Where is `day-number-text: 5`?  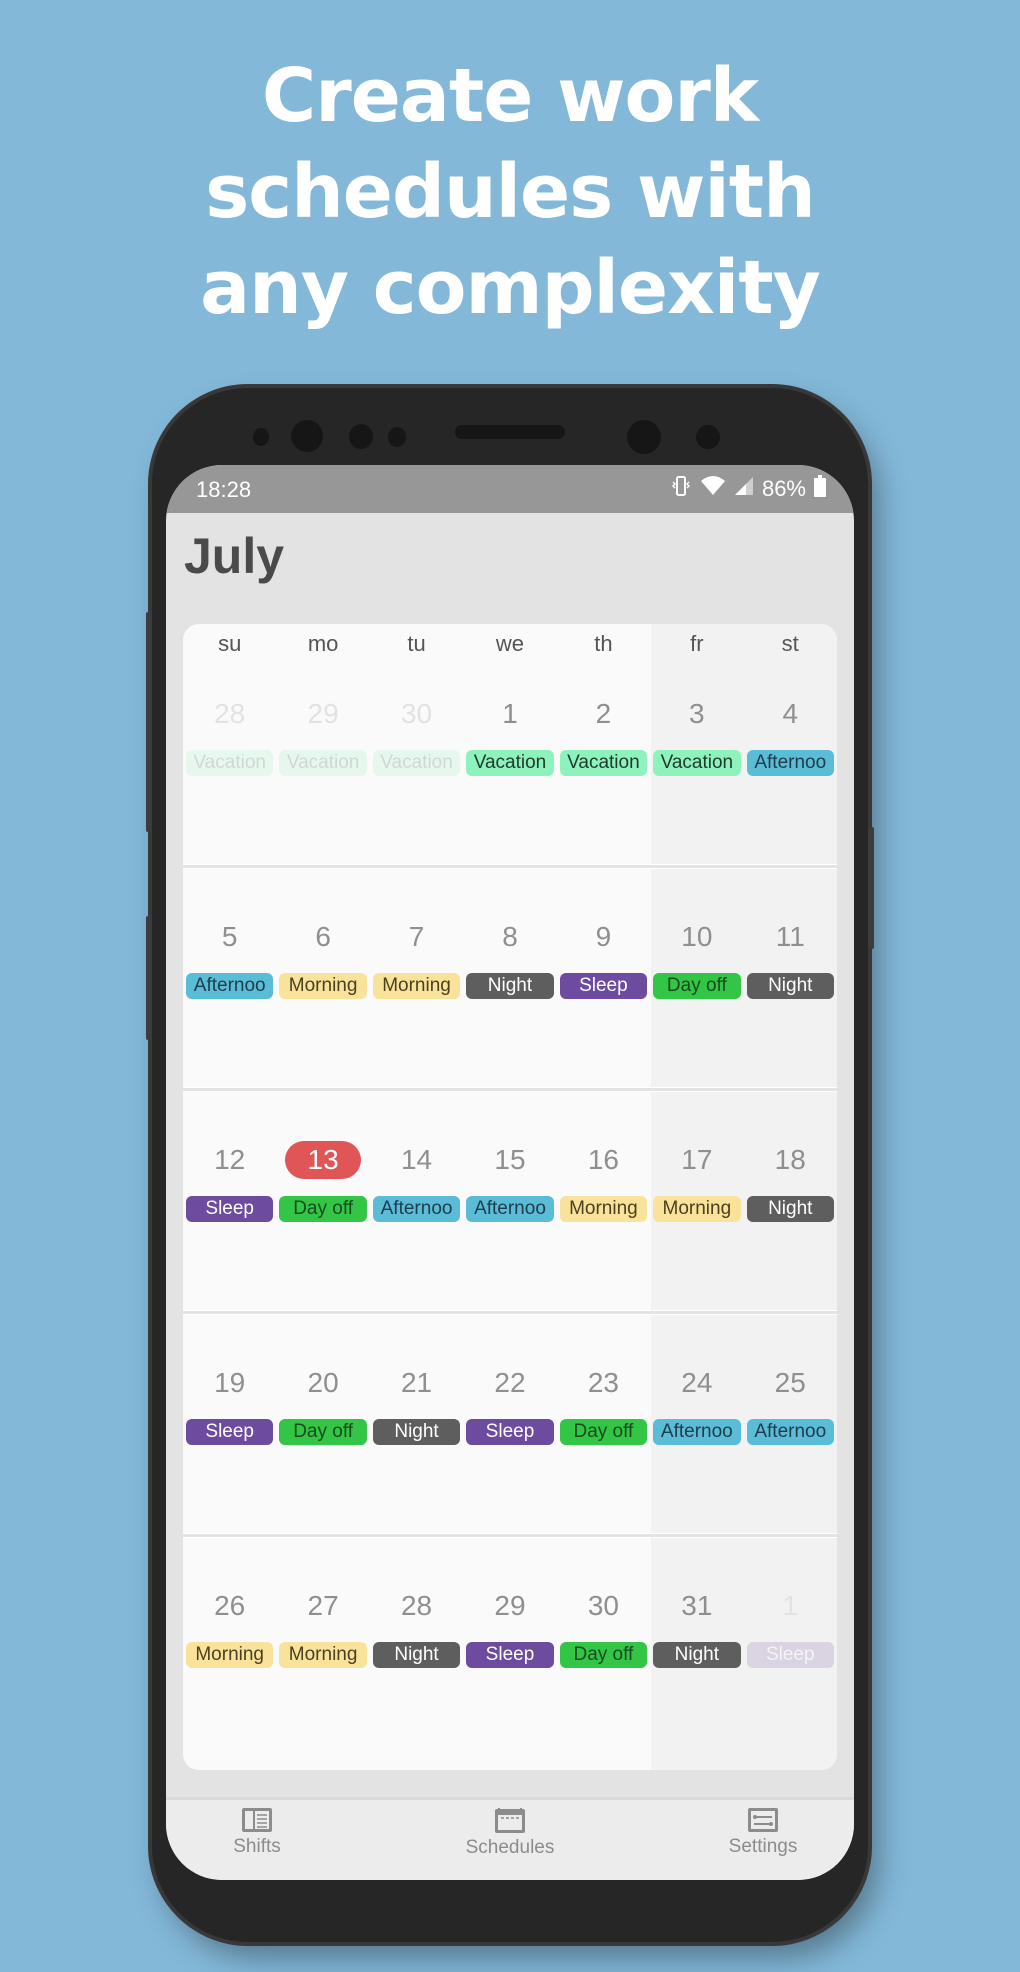
day-number-text: 5 is located at coordinates (229, 936).